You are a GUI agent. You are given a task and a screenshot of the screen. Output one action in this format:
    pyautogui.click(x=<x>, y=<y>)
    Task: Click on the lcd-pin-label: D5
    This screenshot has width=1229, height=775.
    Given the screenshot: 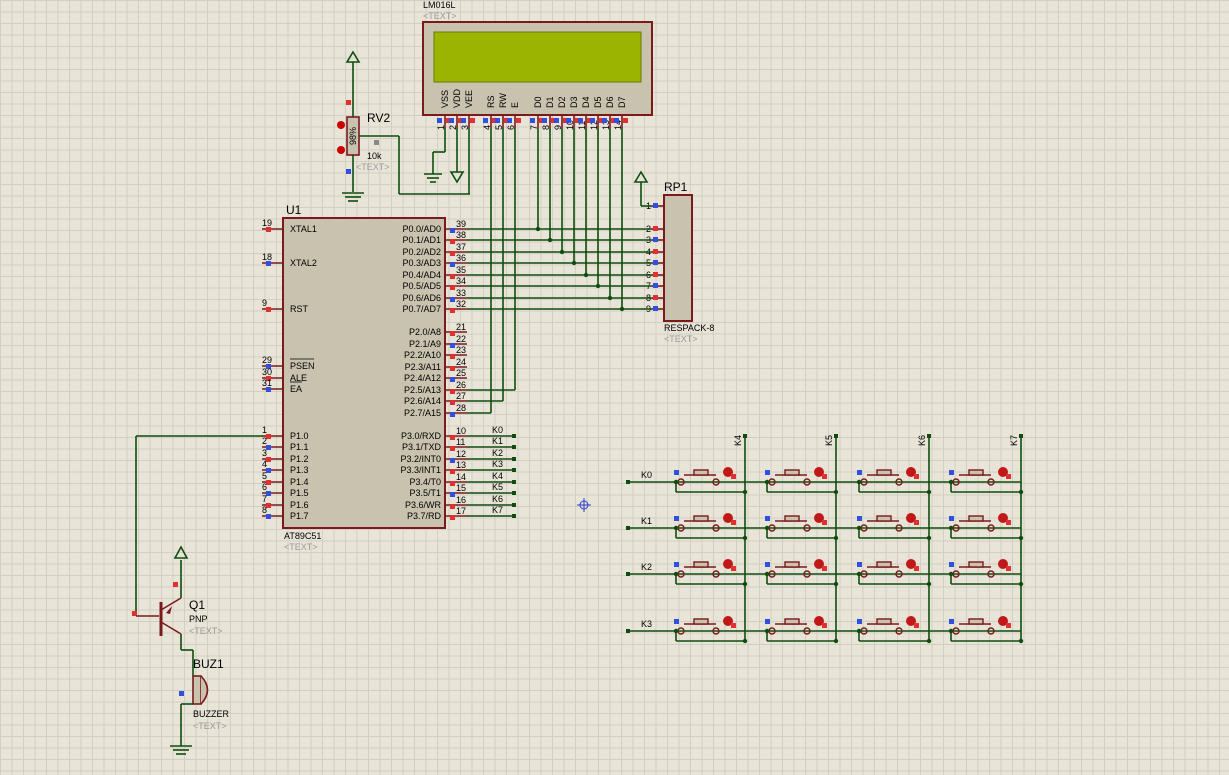 What is the action you would take?
    pyautogui.click(x=598, y=102)
    